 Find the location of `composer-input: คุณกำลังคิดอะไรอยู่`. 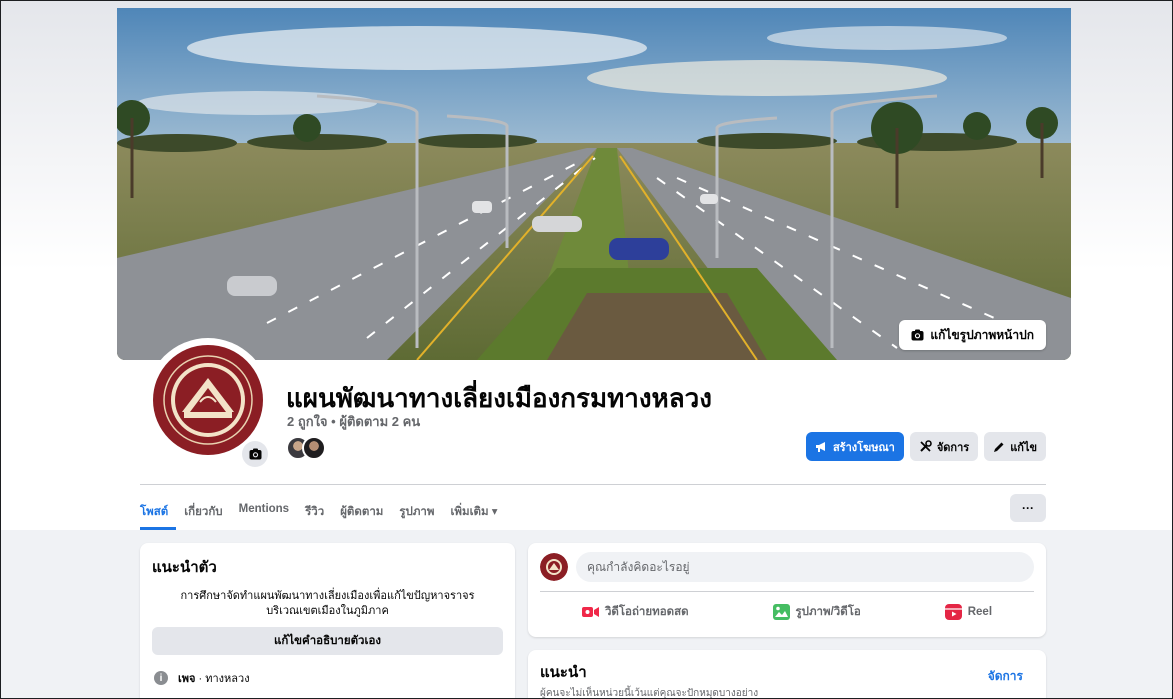

composer-input: คุณกำลังคิดอะไรอยู่ is located at coordinates (805, 567).